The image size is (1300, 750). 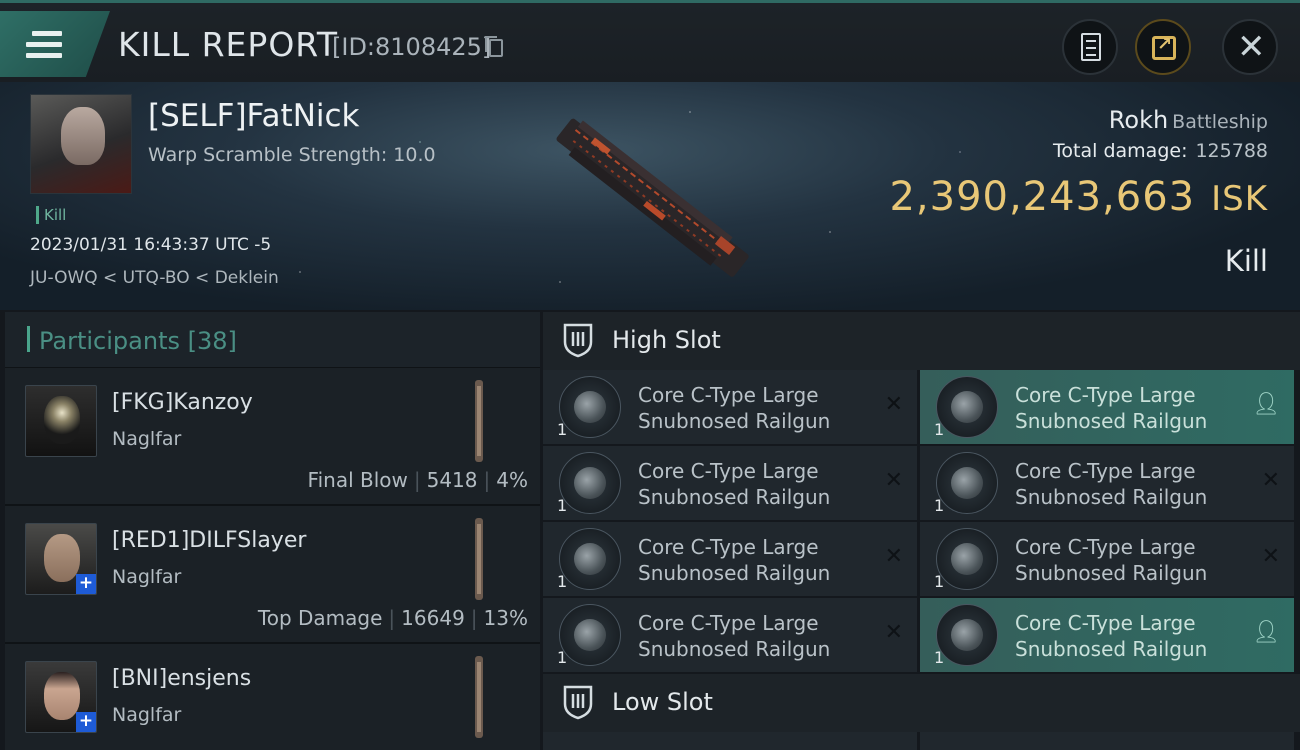 What do you see at coordinates (254, 116) in the screenshot?
I see `victim-name: [SELF]FatNick` at bounding box center [254, 116].